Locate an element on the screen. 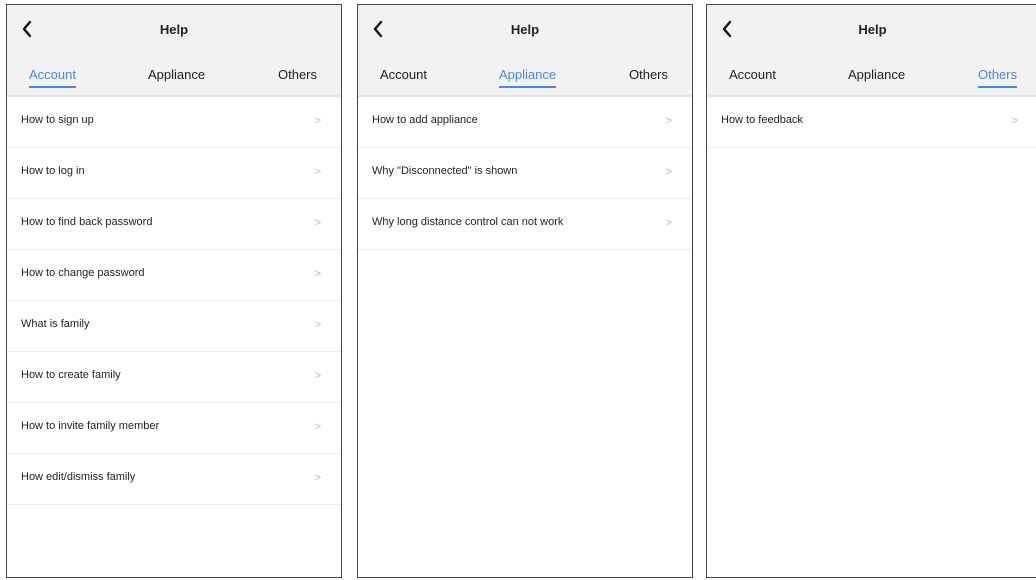  list-item-label: How to create family is located at coordinates (71, 375).